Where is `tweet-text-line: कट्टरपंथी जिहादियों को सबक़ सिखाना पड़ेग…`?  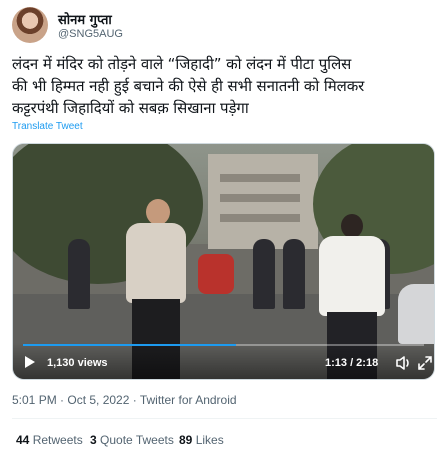
tweet-text-line: कट्टरपंथी जिहादियों को सबक़ सिखाना पड़ेग… is located at coordinates (130, 108).